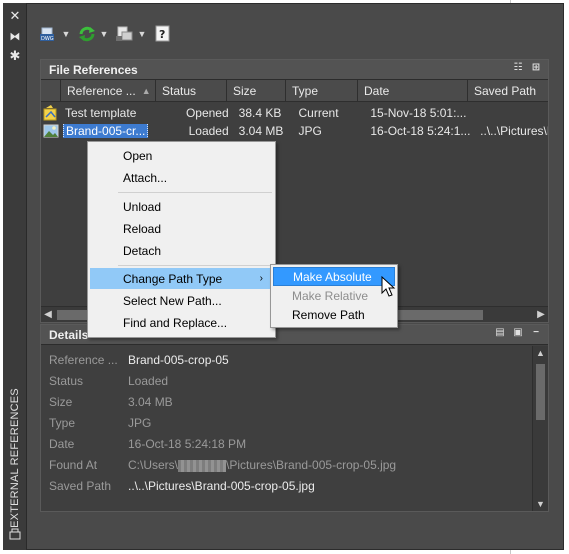 The height and width of the screenshot is (554, 569). What do you see at coordinates (208, 131) in the screenshot?
I see `status-value: Loaded` at bounding box center [208, 131].